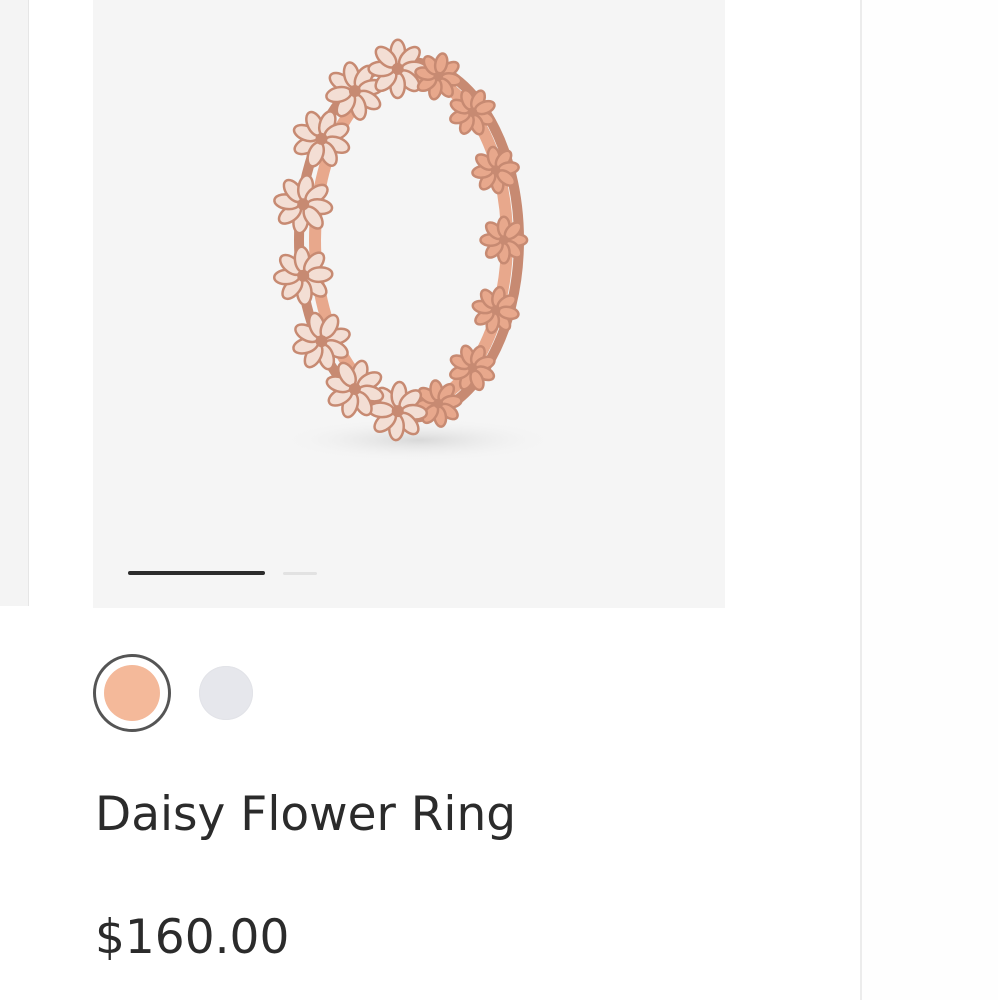  What do you see at coordinates (305, 814) in the screenshot?
I see `product-name: Daisy Flower Ring` at bounding box center [305, 814].